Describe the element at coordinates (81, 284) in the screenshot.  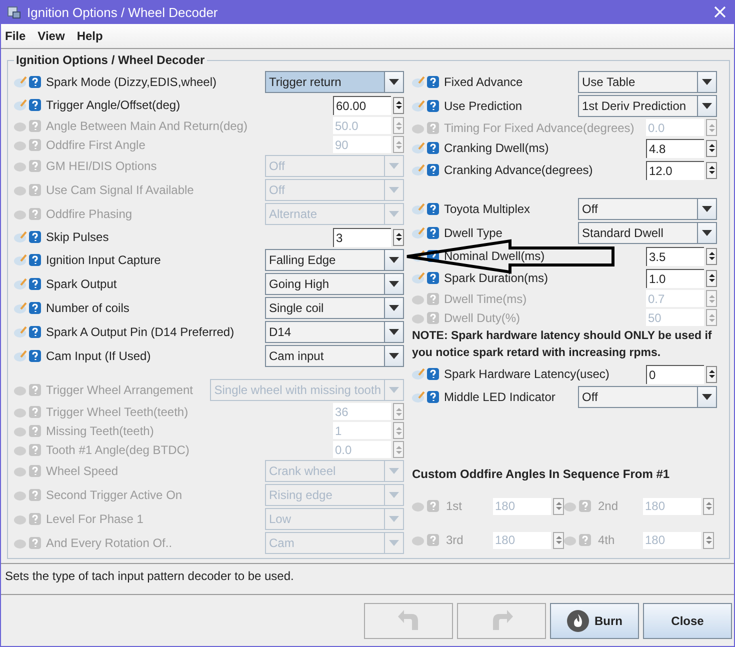
I see `field-label: Spark Output` at that location.